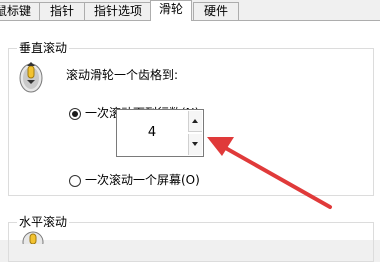  I want to click on triangle-up-icon, so click(195, 121).